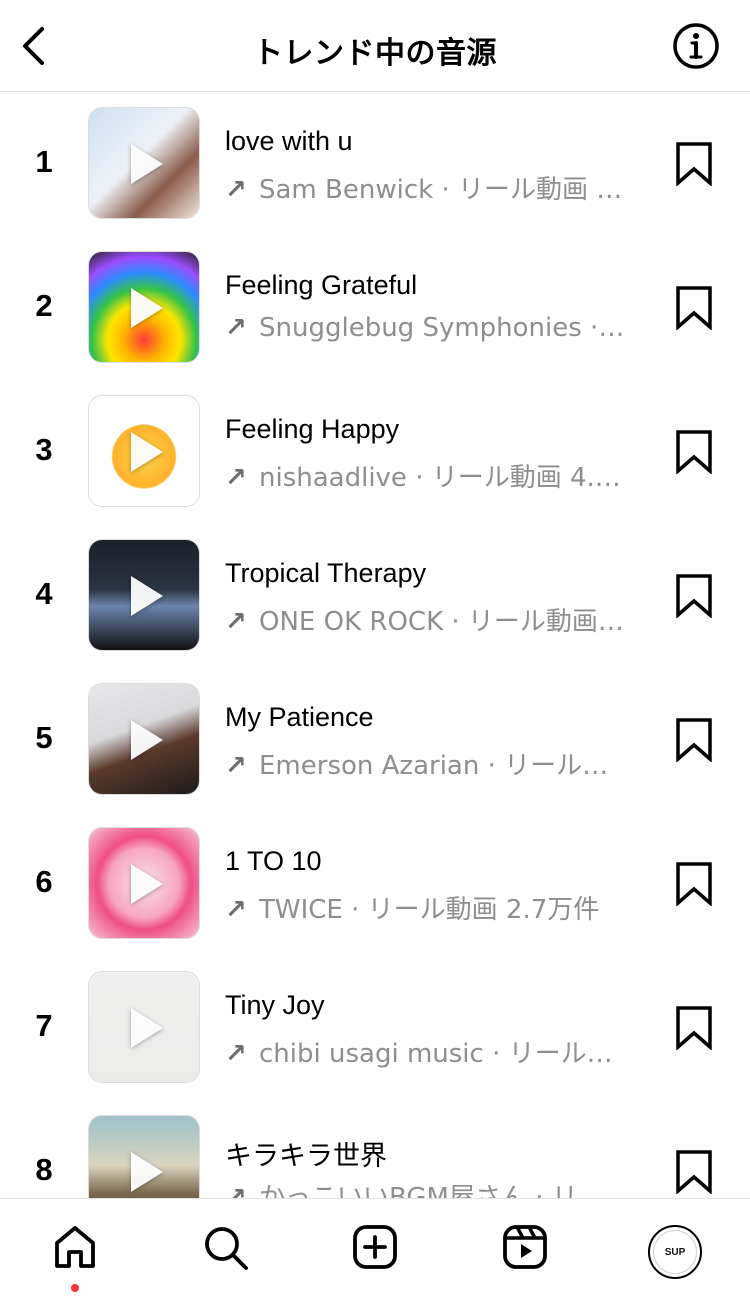  I want to click on track-title: Tropical Therapy, so click(326, 573).